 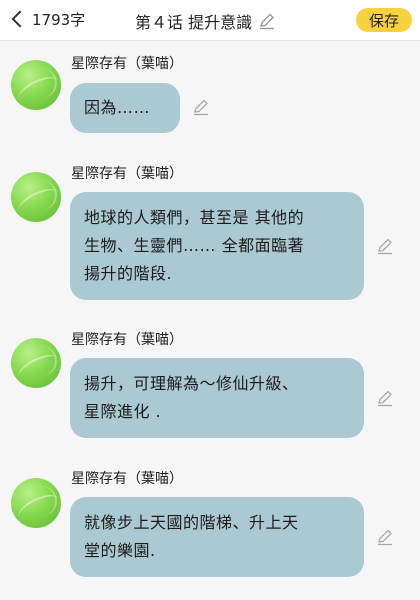 What do you see at coordinates (59, 19) in the screenshot?
I see `word-count: 1793字` at bounding box center [59, 19].